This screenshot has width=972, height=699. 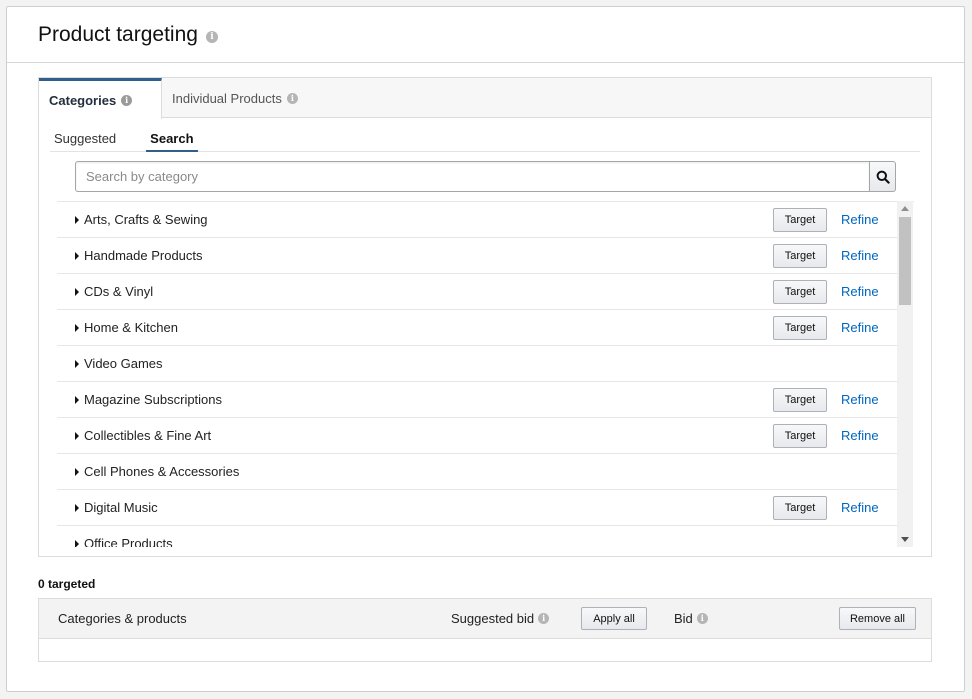 I want to click on category-label: Magazine Subscriptions, so click(x=153, y=399).